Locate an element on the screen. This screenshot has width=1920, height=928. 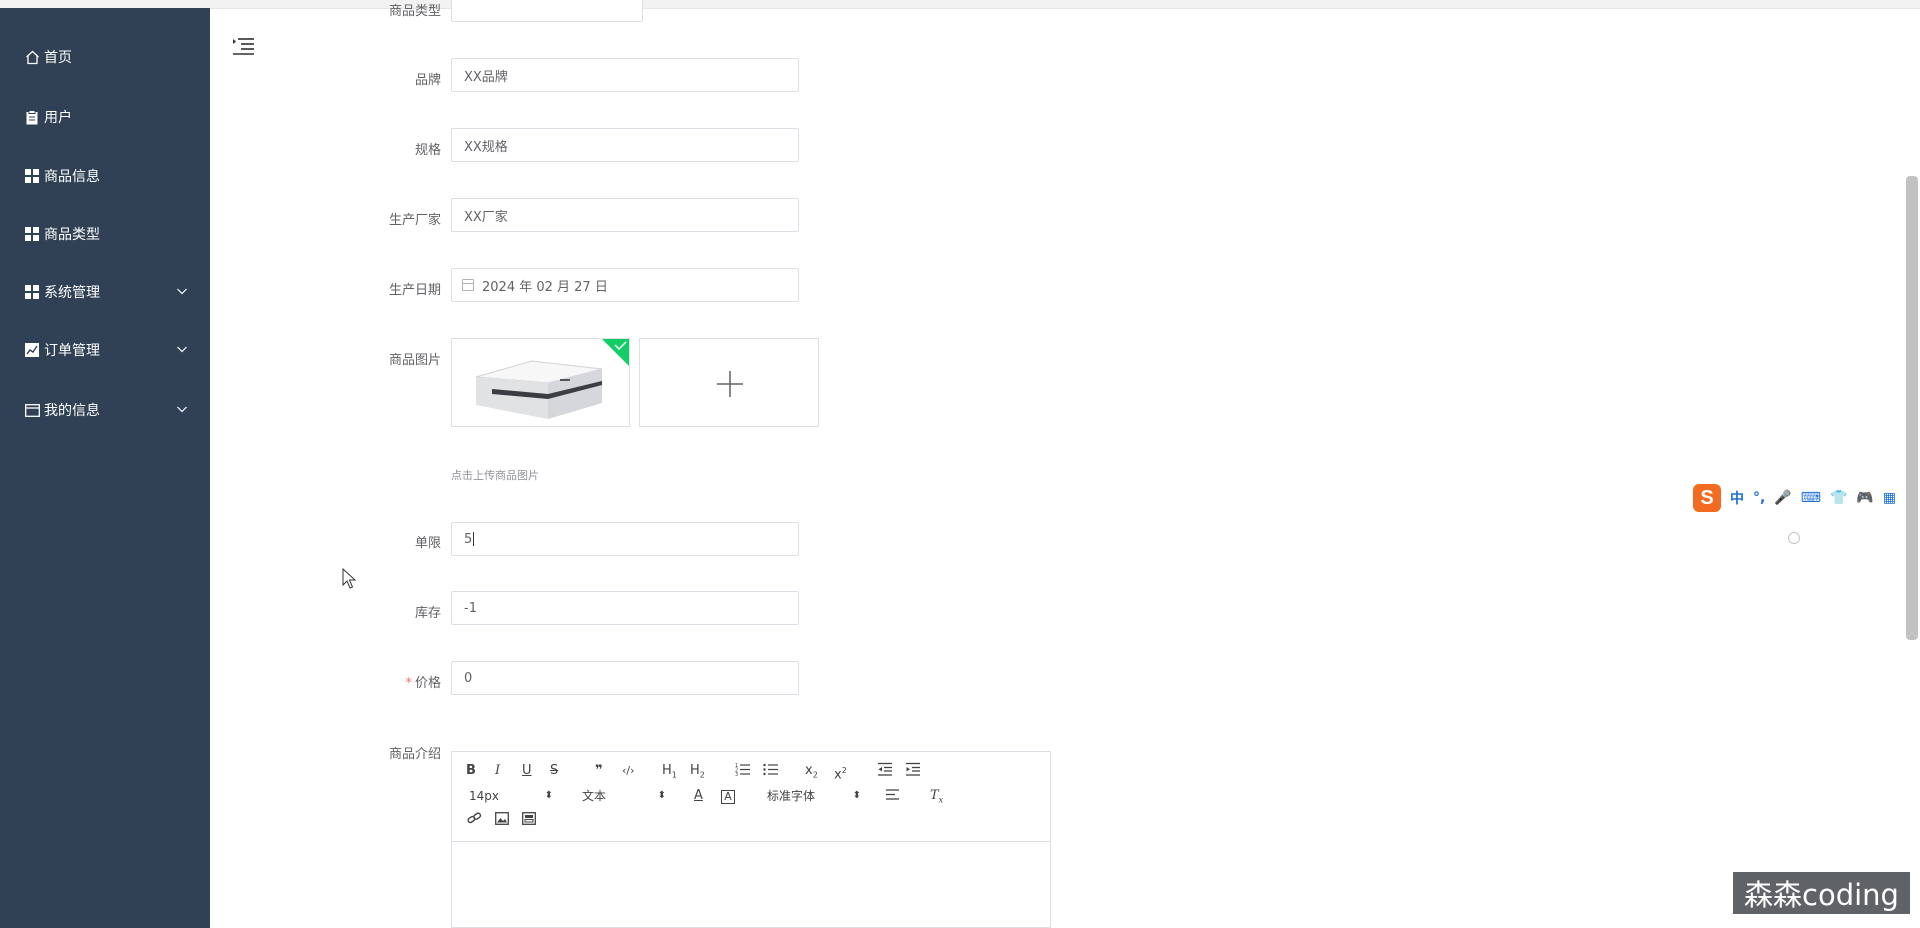
plus-icon is located at coordinates (730, 384).